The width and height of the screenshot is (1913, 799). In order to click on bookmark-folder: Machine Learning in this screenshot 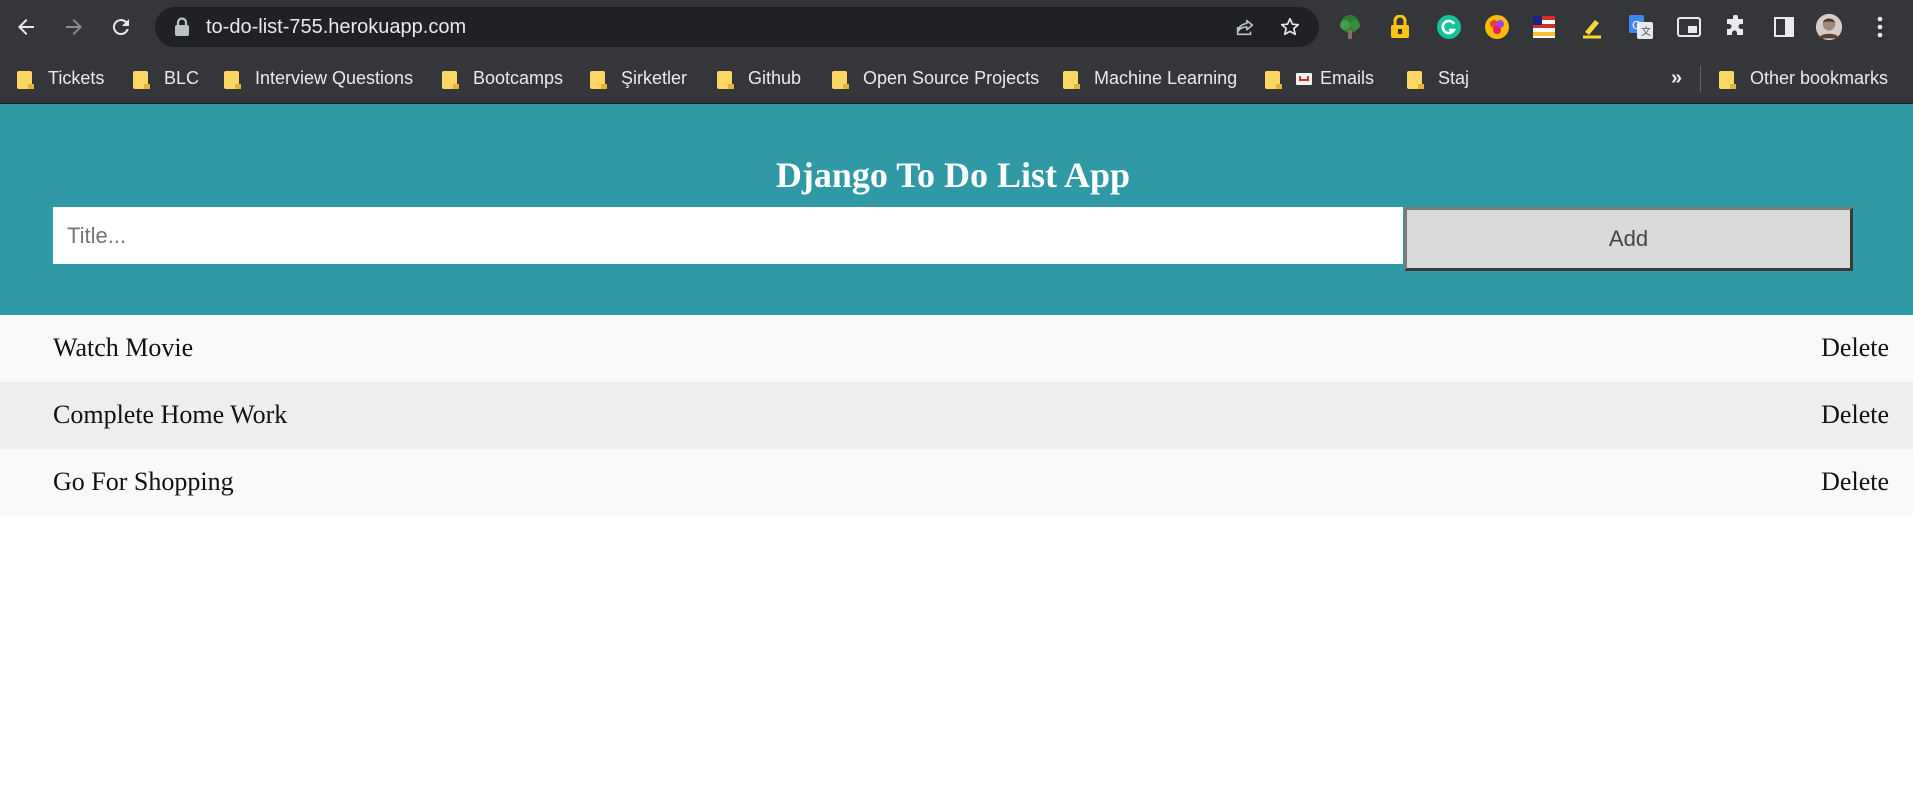, I will do `click(1150, 78)`.